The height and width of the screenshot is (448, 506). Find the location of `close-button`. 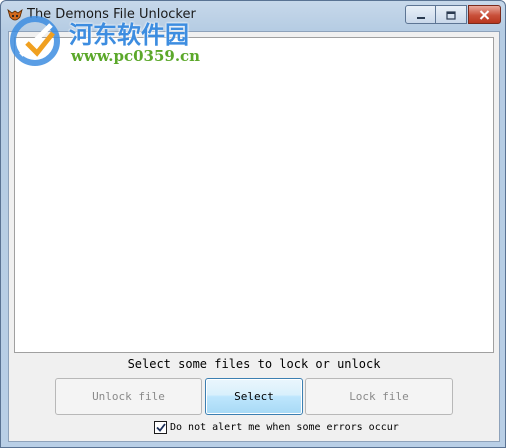

close-button is located at coordinates (484, 14).